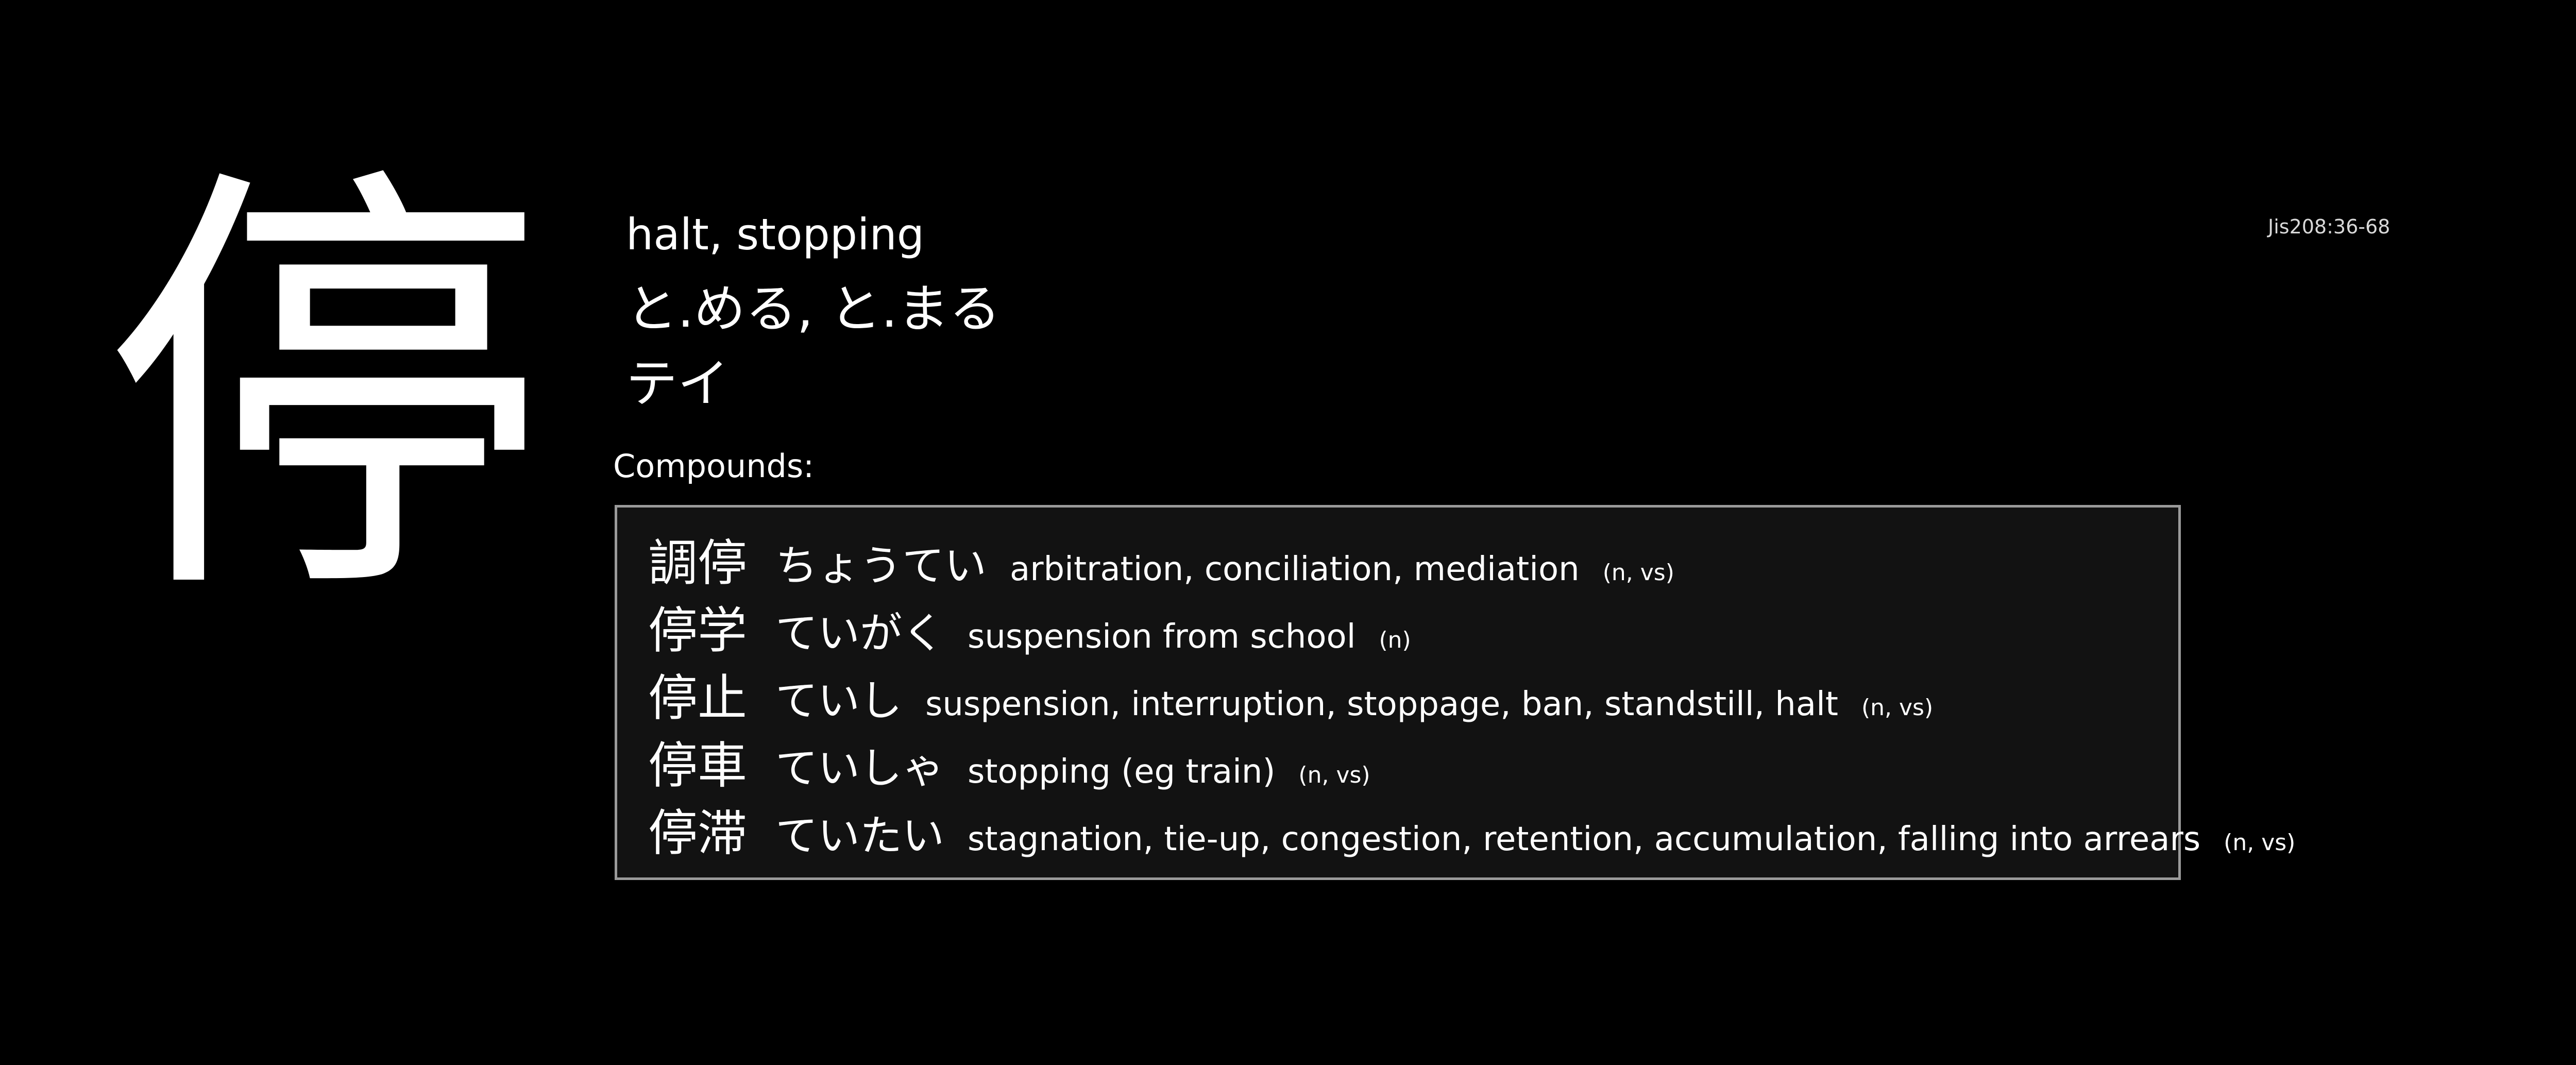 This screenshot has height=1065, width=2576. What do you see at coordinates (1395, 640) in the screenshot?
I see `compound-pos: (n)` at bounding box center [1395, 640].